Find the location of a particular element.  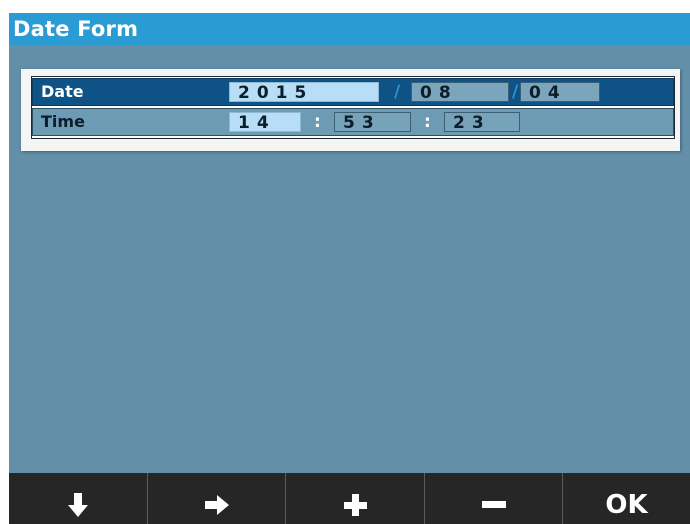

minus-icon is located at coordinates (493, 504).